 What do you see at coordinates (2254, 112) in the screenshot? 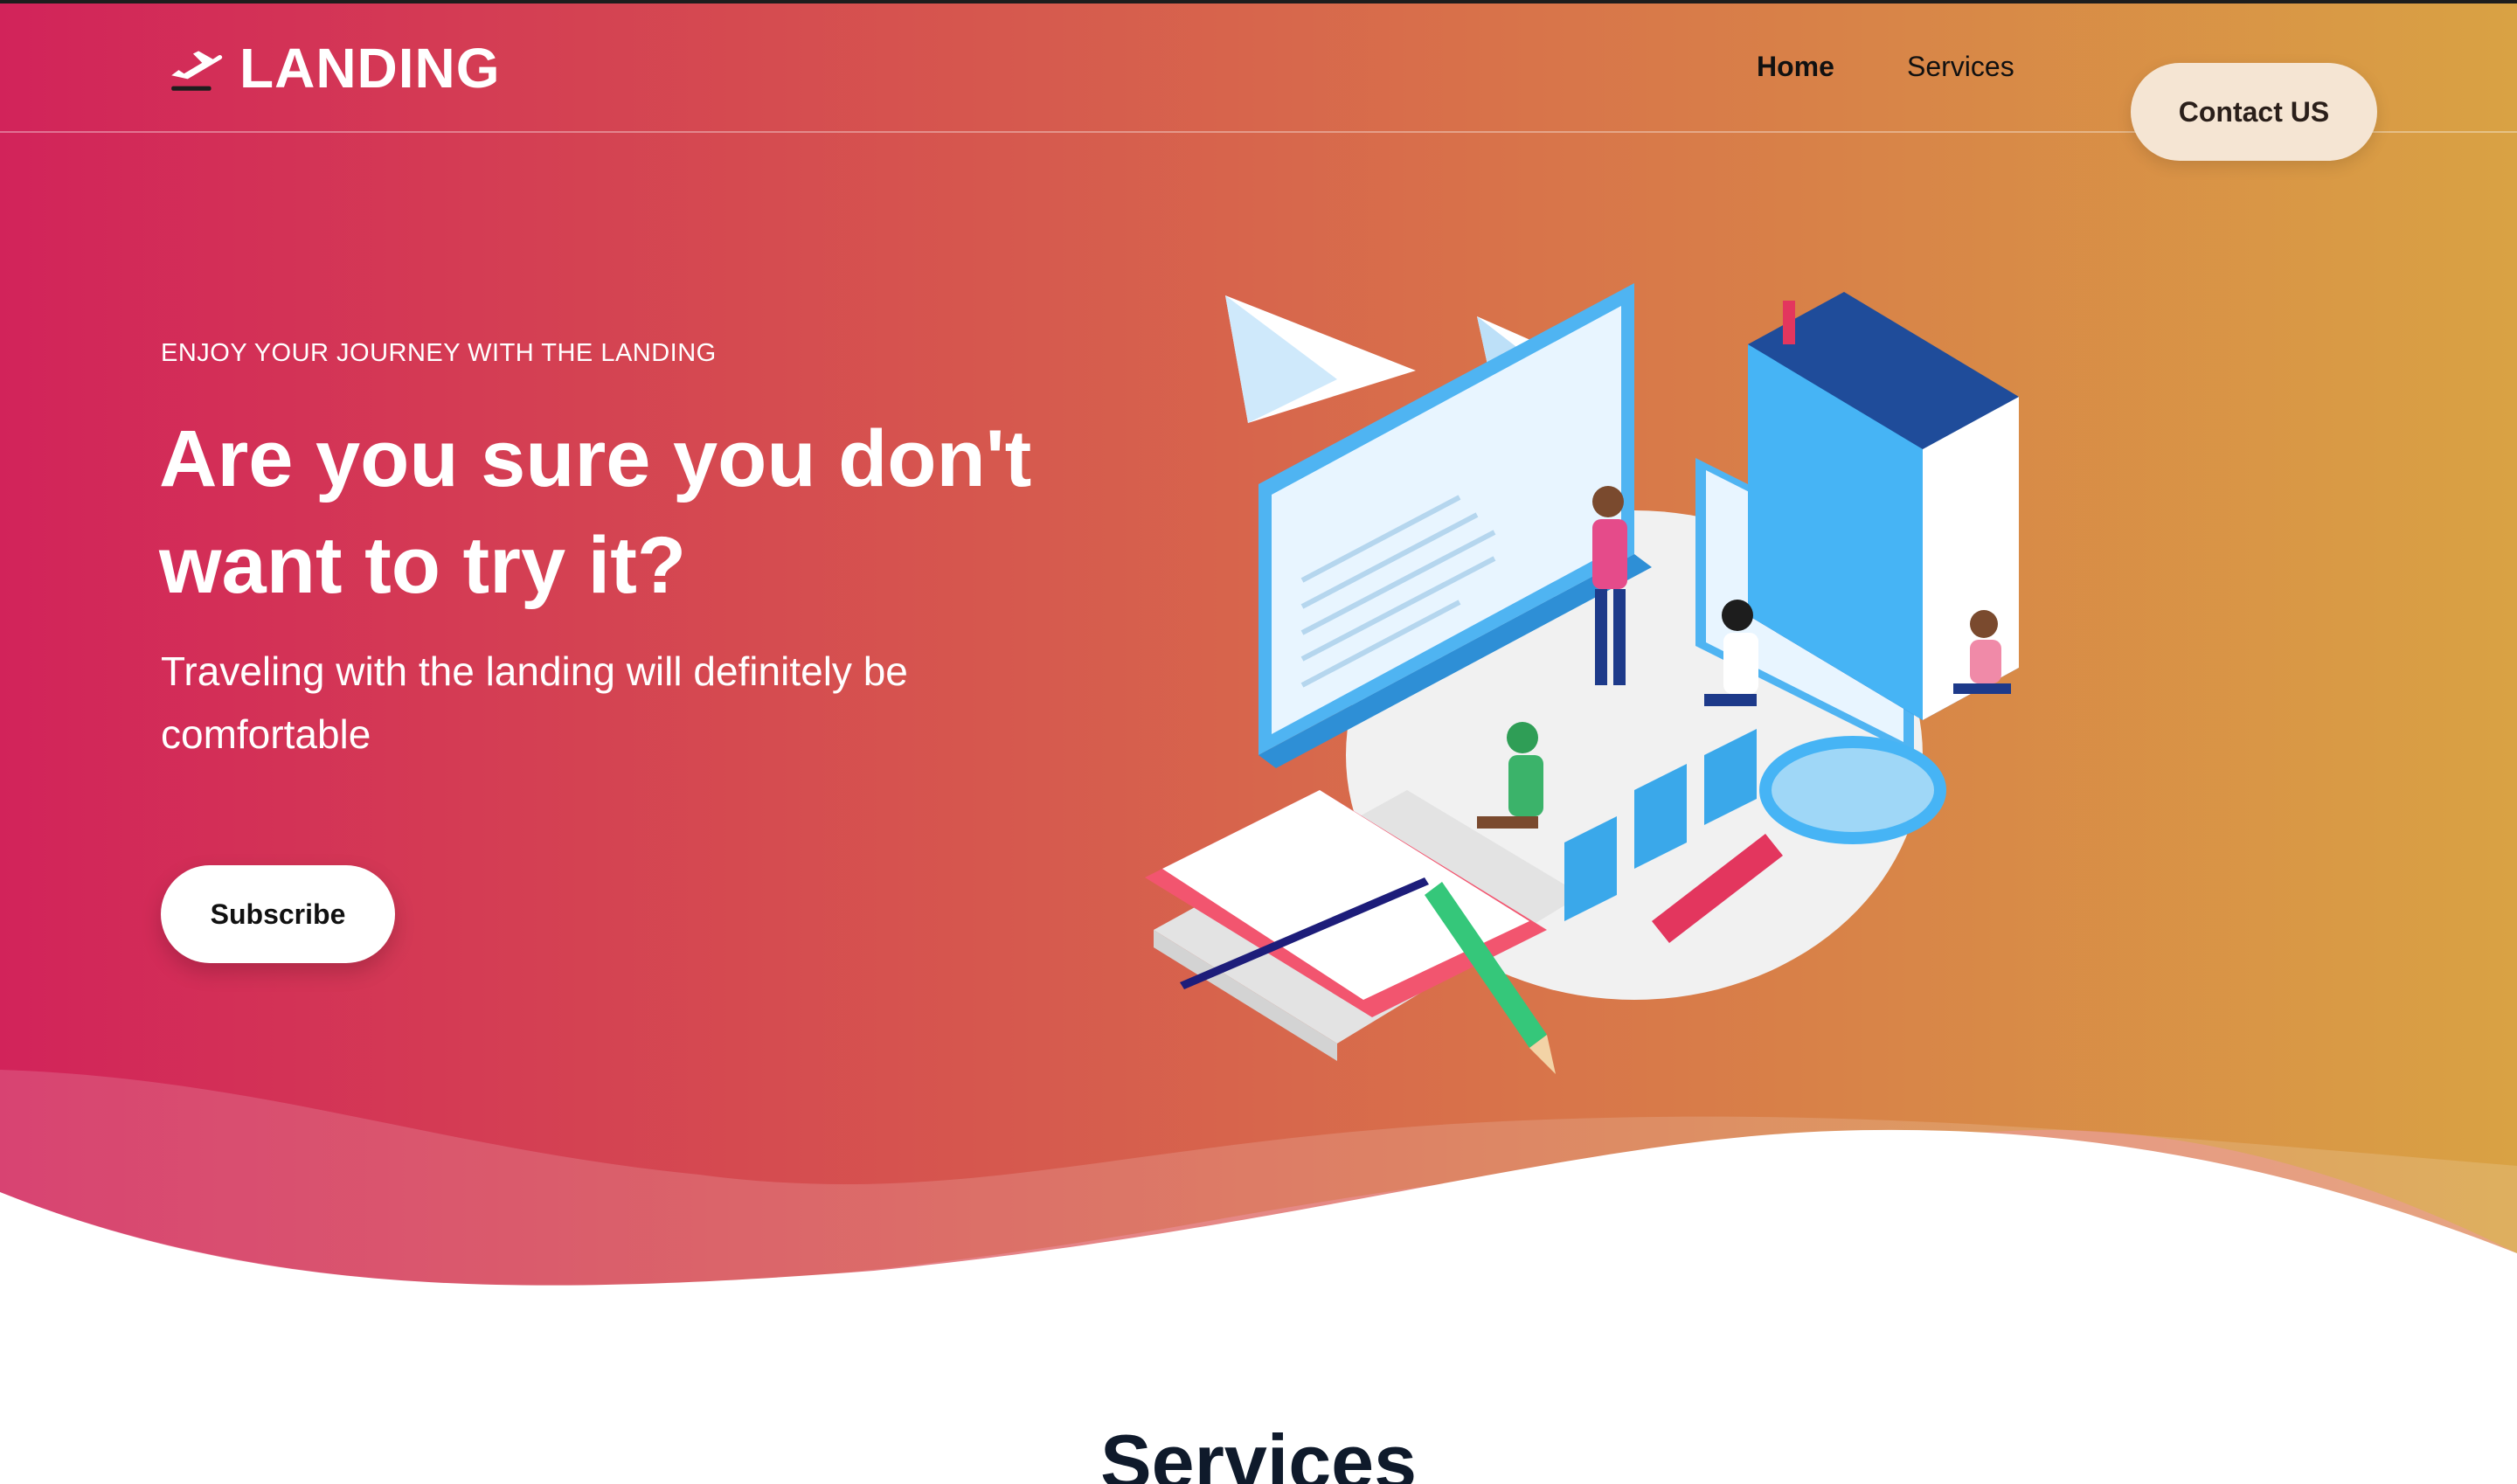
I see `contact-us-button: Contact US` at bounding box center [2254, 112].